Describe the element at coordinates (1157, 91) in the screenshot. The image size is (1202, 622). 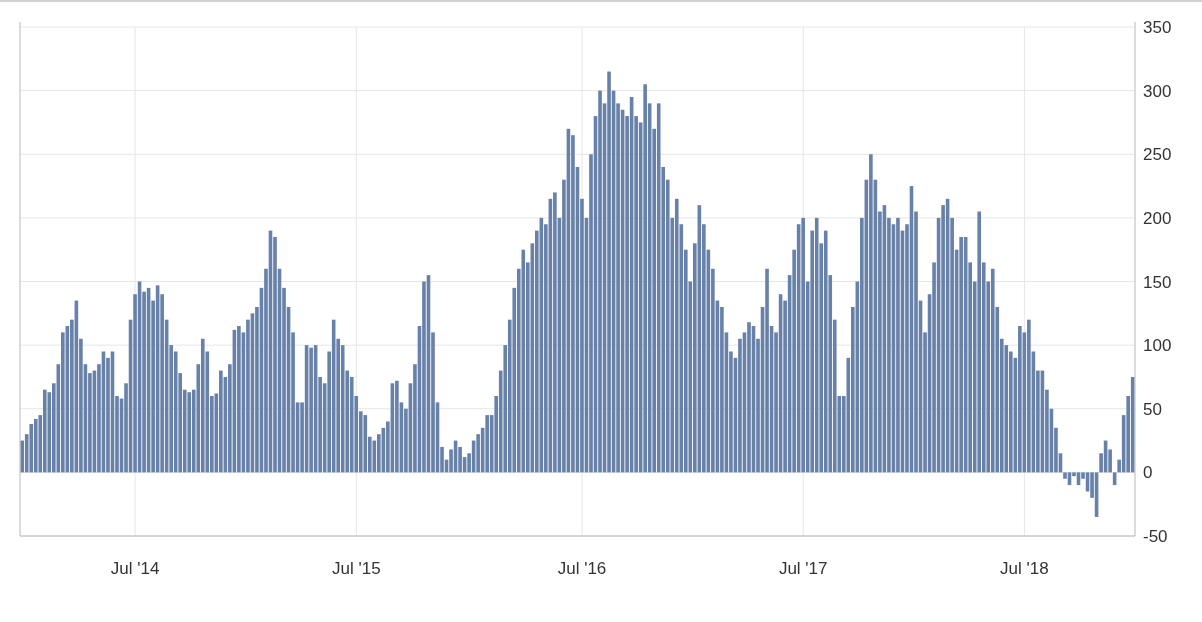
I see `y-axis-label: 300` at that location.